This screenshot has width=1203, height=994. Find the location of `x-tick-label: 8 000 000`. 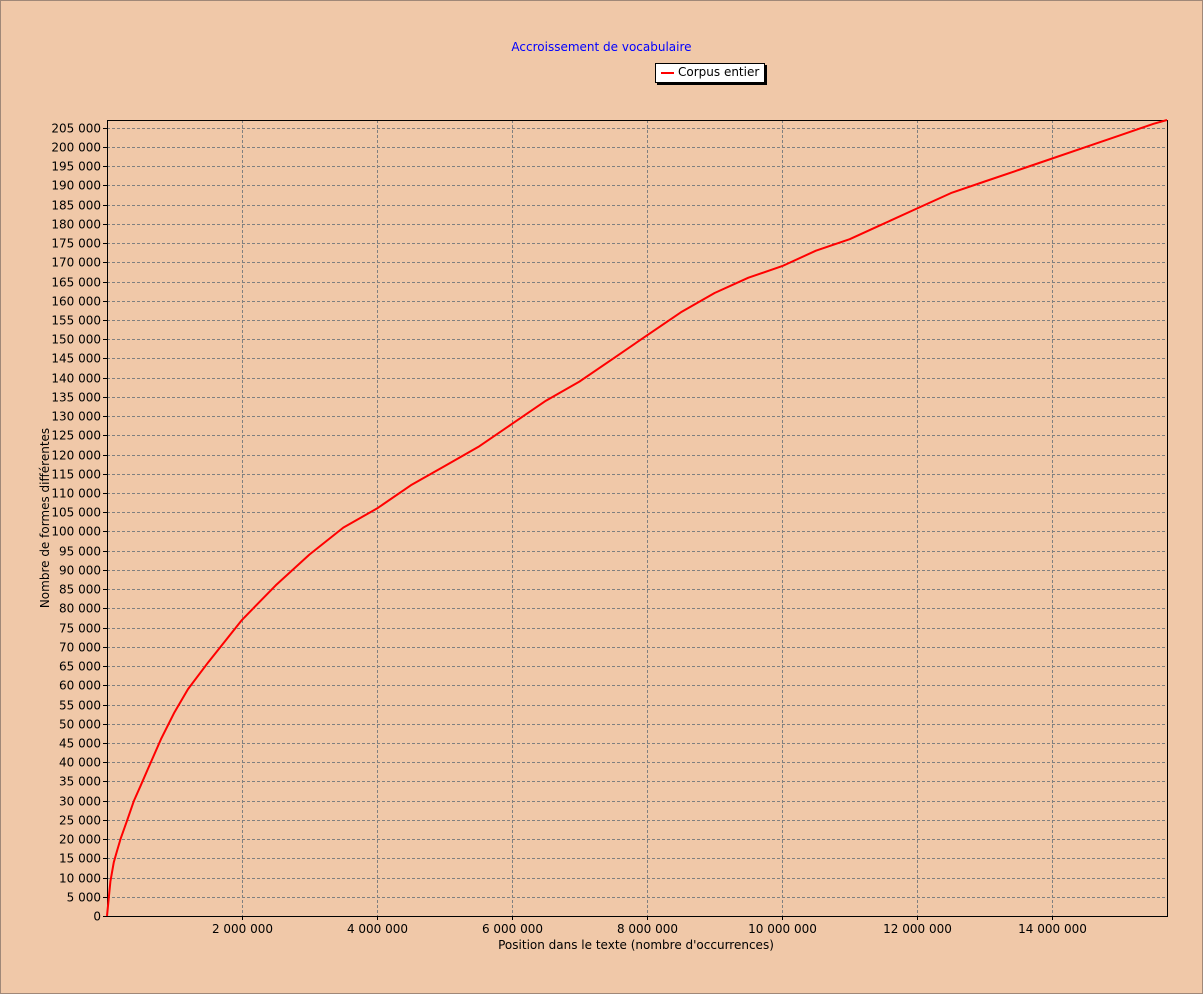

x-tick-label: 8 000 000 is located at coordinates (647, 929).